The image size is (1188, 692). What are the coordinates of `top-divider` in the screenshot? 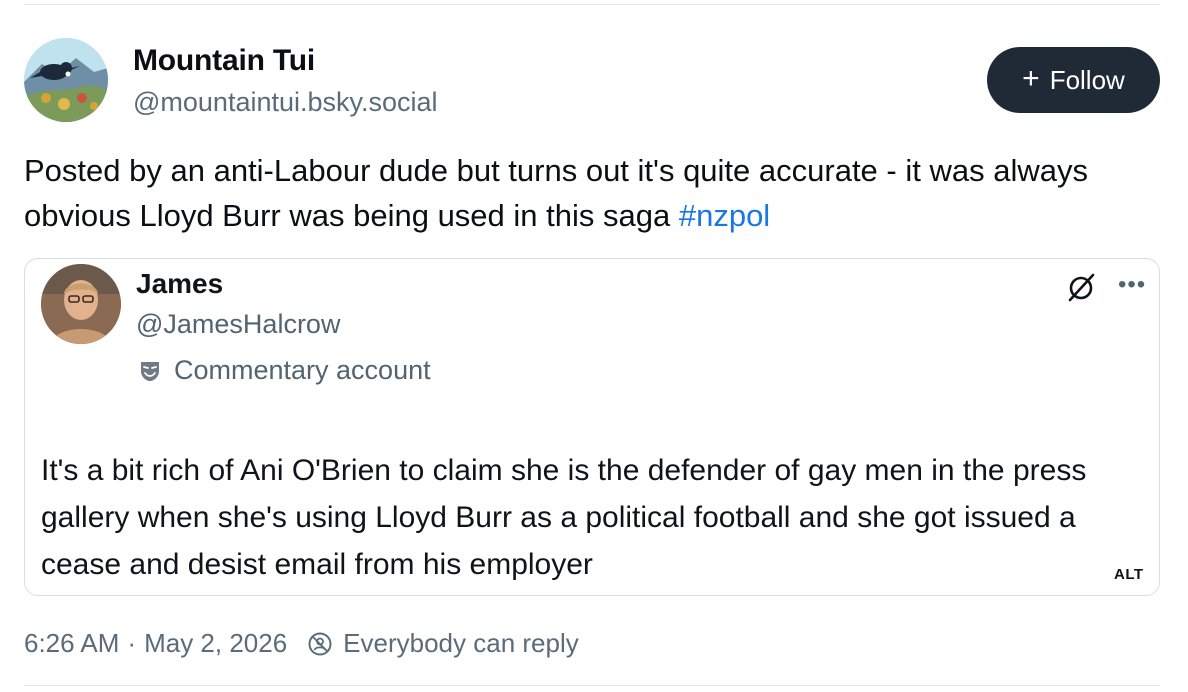 It's located at (592, 4).